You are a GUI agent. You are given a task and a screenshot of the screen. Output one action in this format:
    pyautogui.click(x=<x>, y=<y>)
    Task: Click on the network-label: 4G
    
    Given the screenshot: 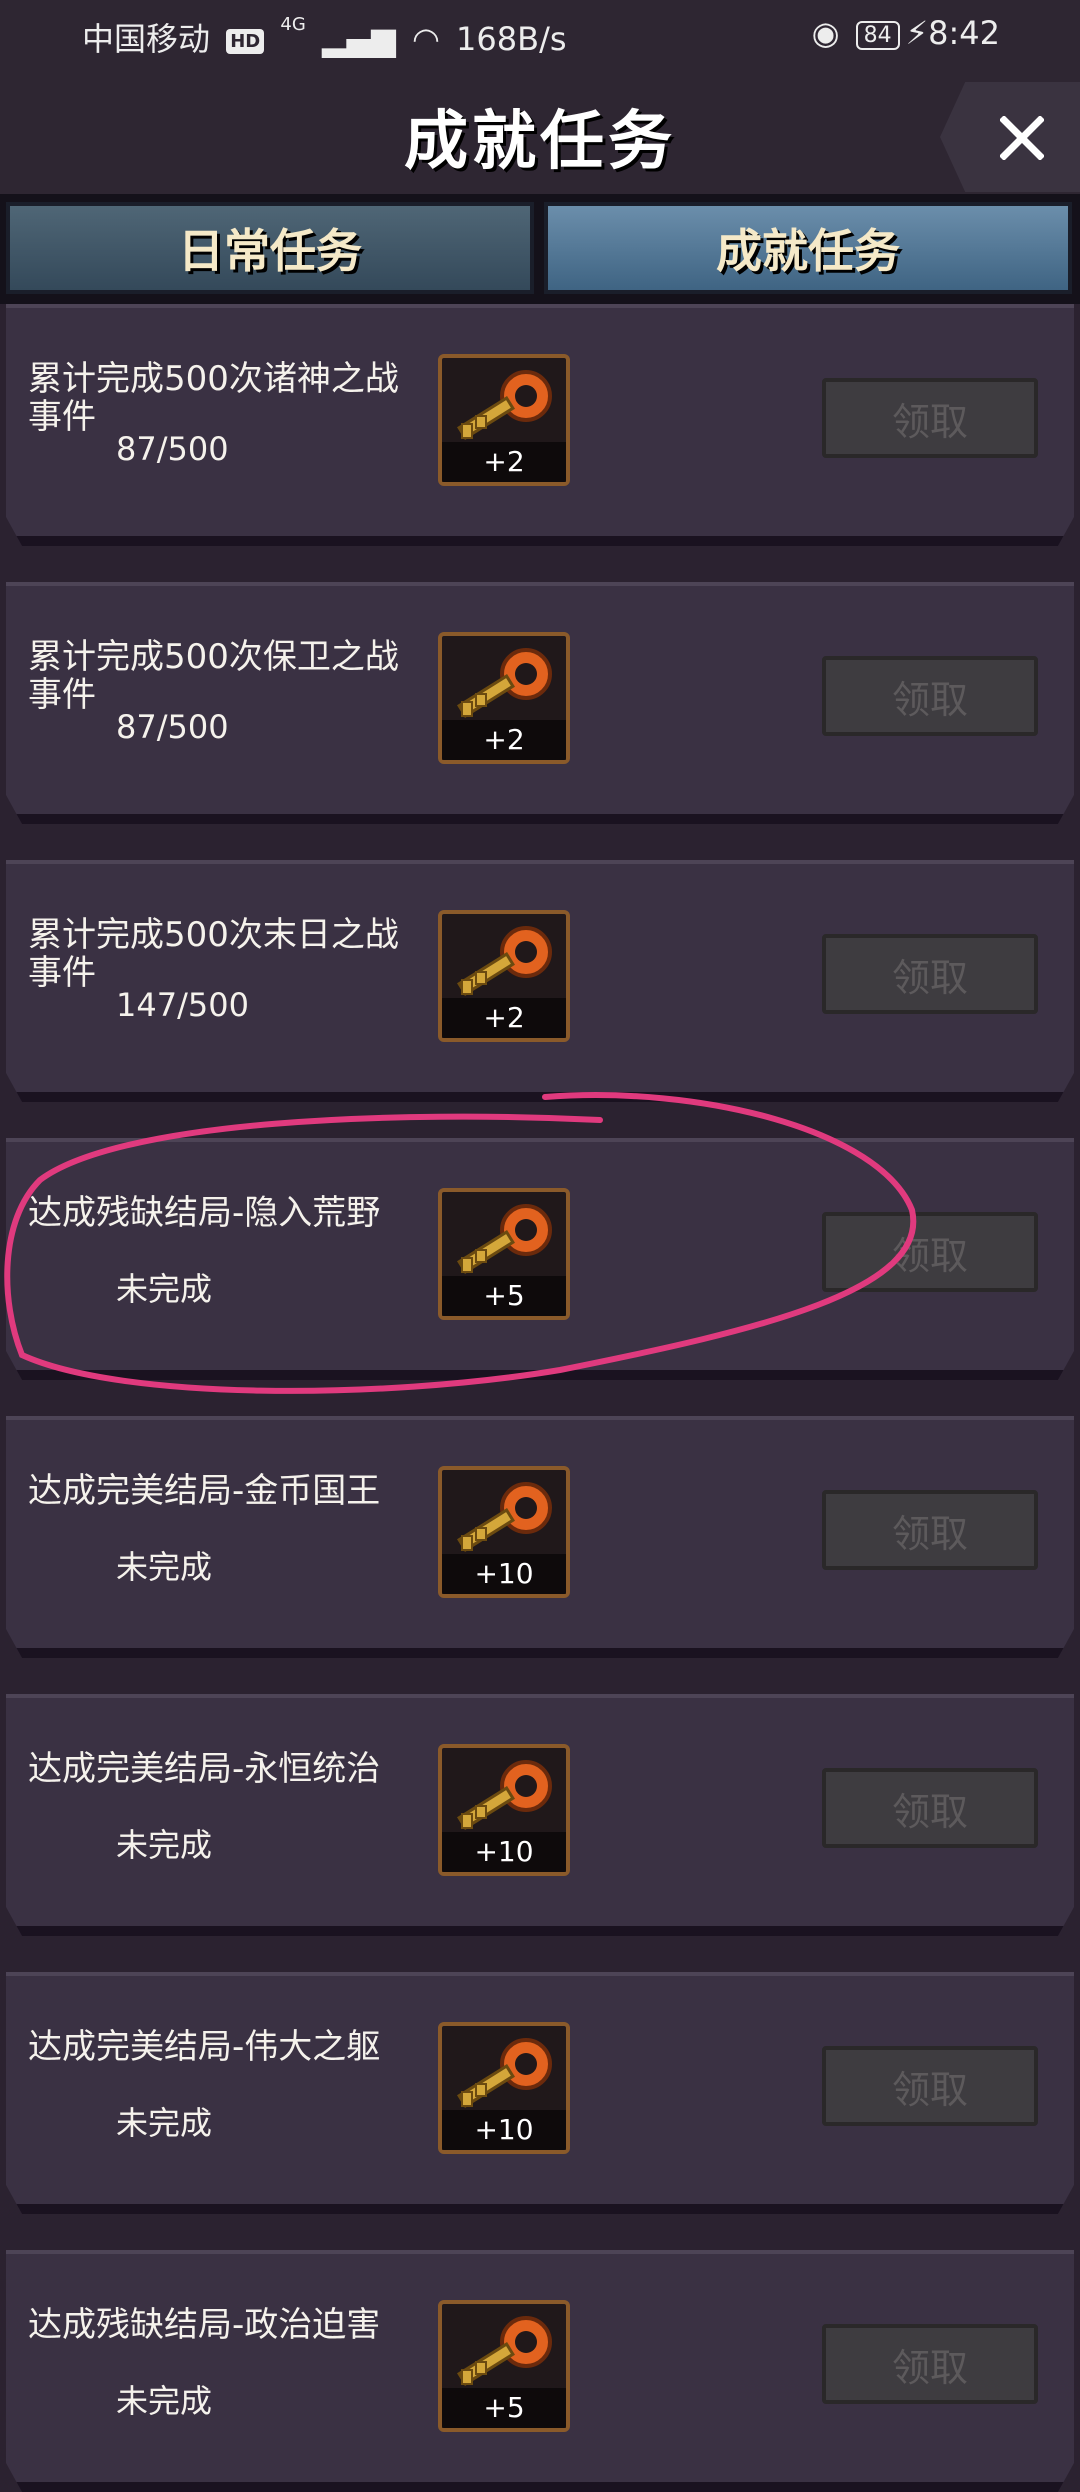 What is the action you would take?
    pyautogui.click(x=293, y=24)
    